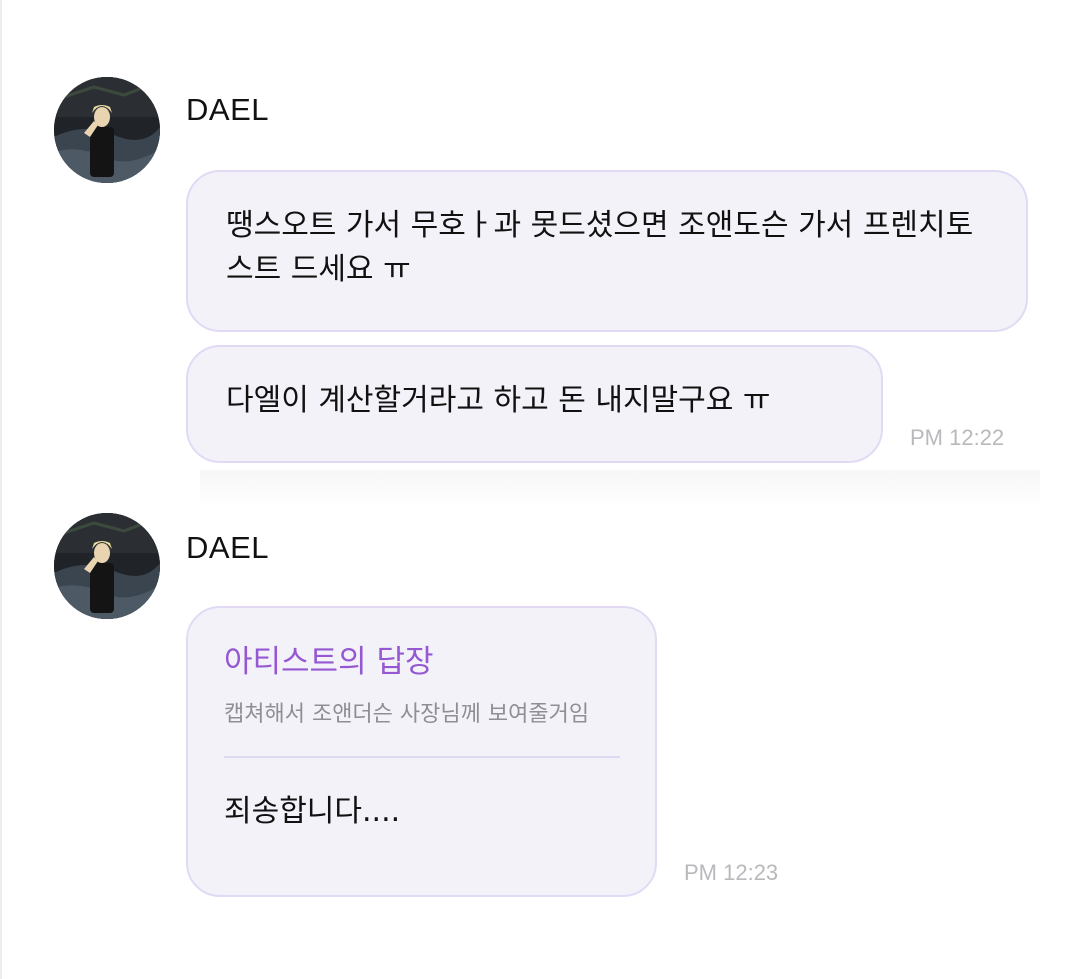  Describe the element at coordinates (731, 872) in the screenshot. I see `message-timestamp: PM 12:23` at that location.